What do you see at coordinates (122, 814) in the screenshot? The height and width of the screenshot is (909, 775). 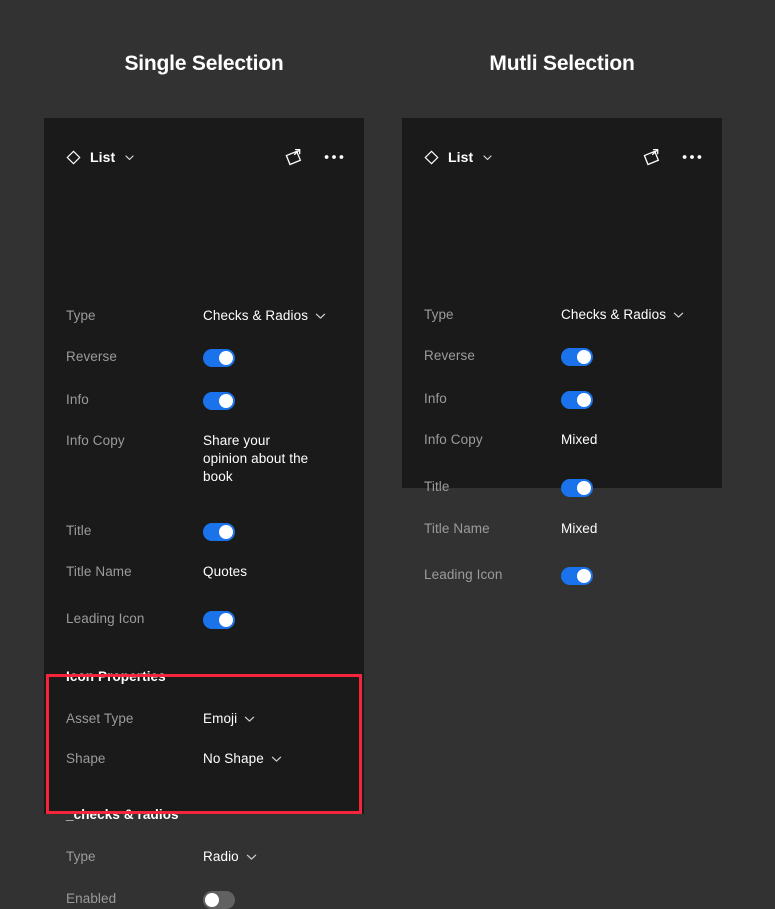 I see `group-heading-checks-radios: _checks & radios` at bounding box center [122, 814].